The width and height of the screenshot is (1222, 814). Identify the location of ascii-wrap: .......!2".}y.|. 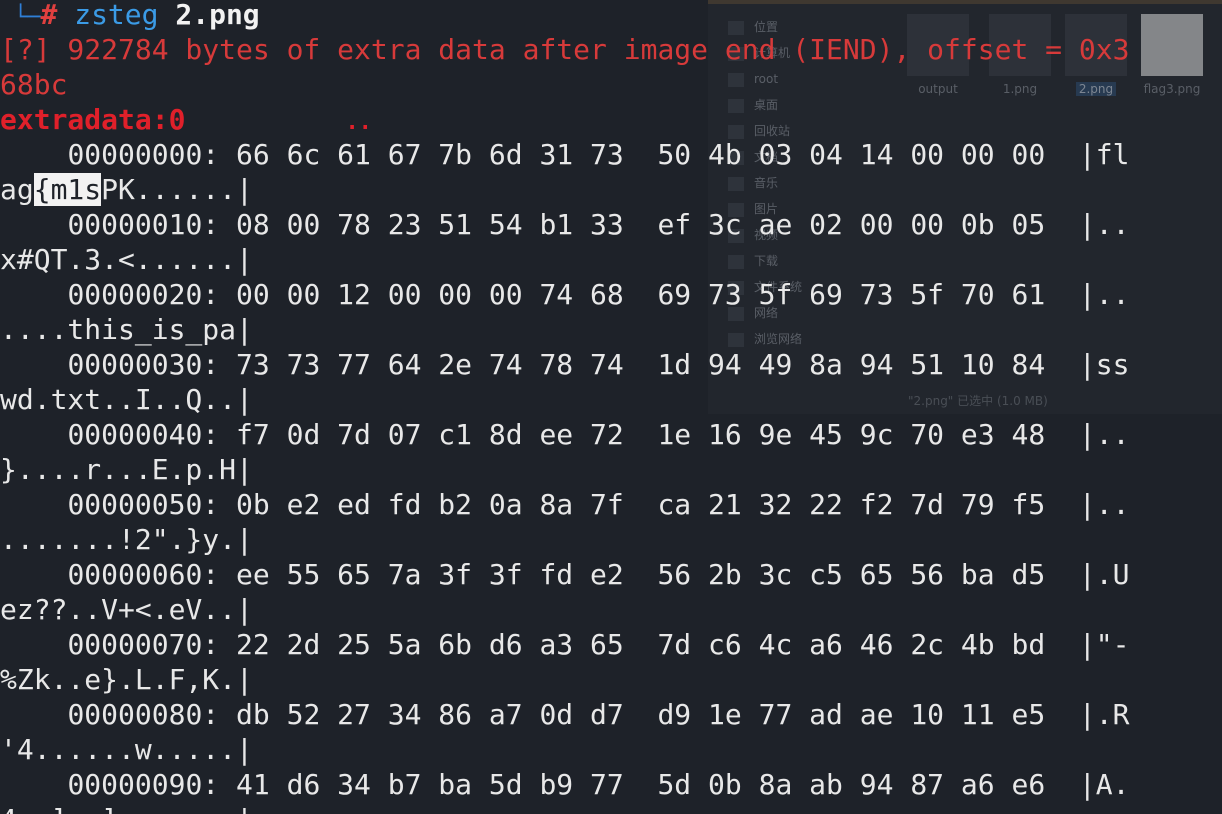
(126, 539).